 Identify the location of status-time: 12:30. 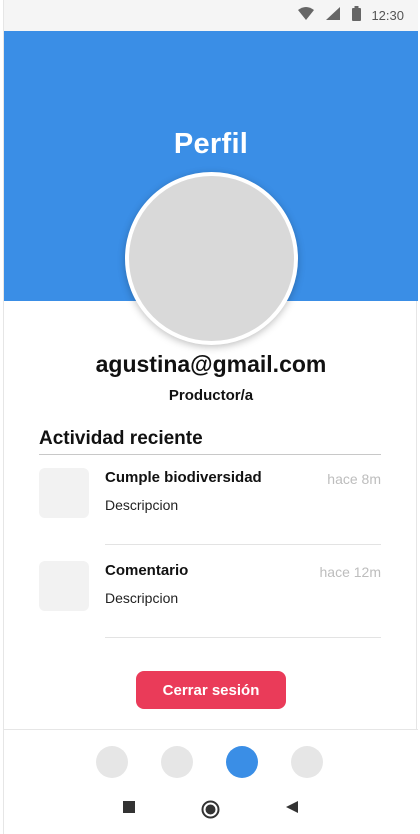
(387, 15).